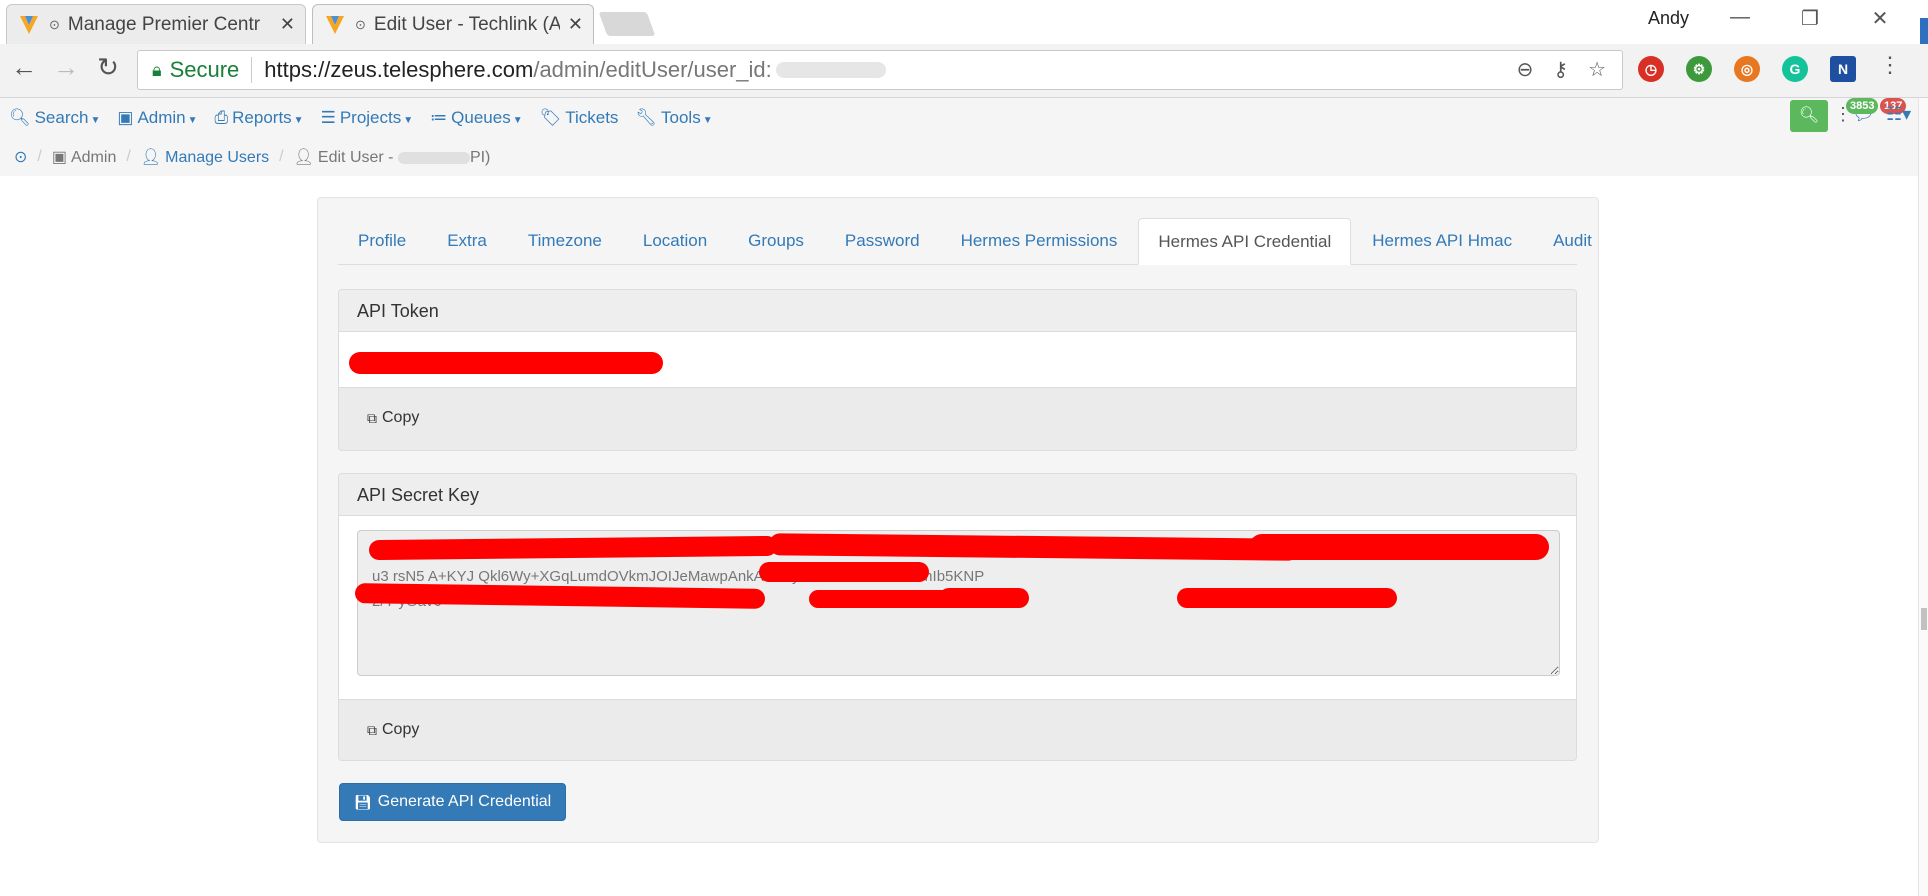 The width and height of the screenshot is (1928, 896). What do you see at coordinates (164, 24) in the screenshot?
I see `browser-tab-title: Manage Premier Centr` at bounding box center [164, 24].